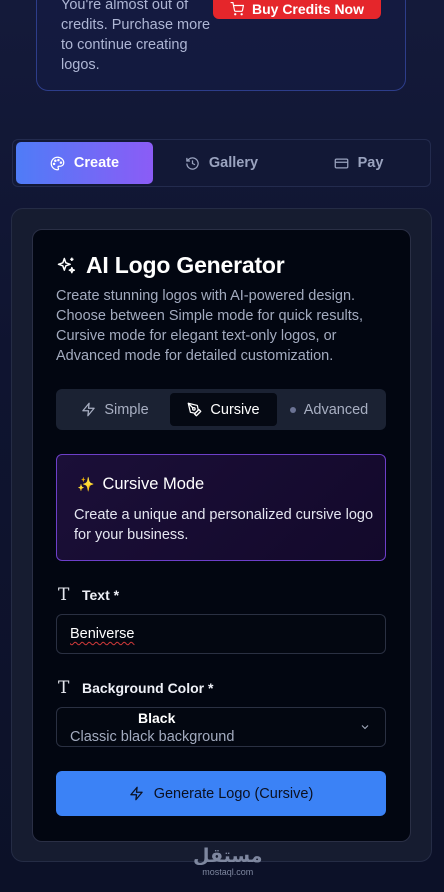  Describe the element at coordinates (66, 265) in the screenshot. I see `sparkles-icon` at that location.